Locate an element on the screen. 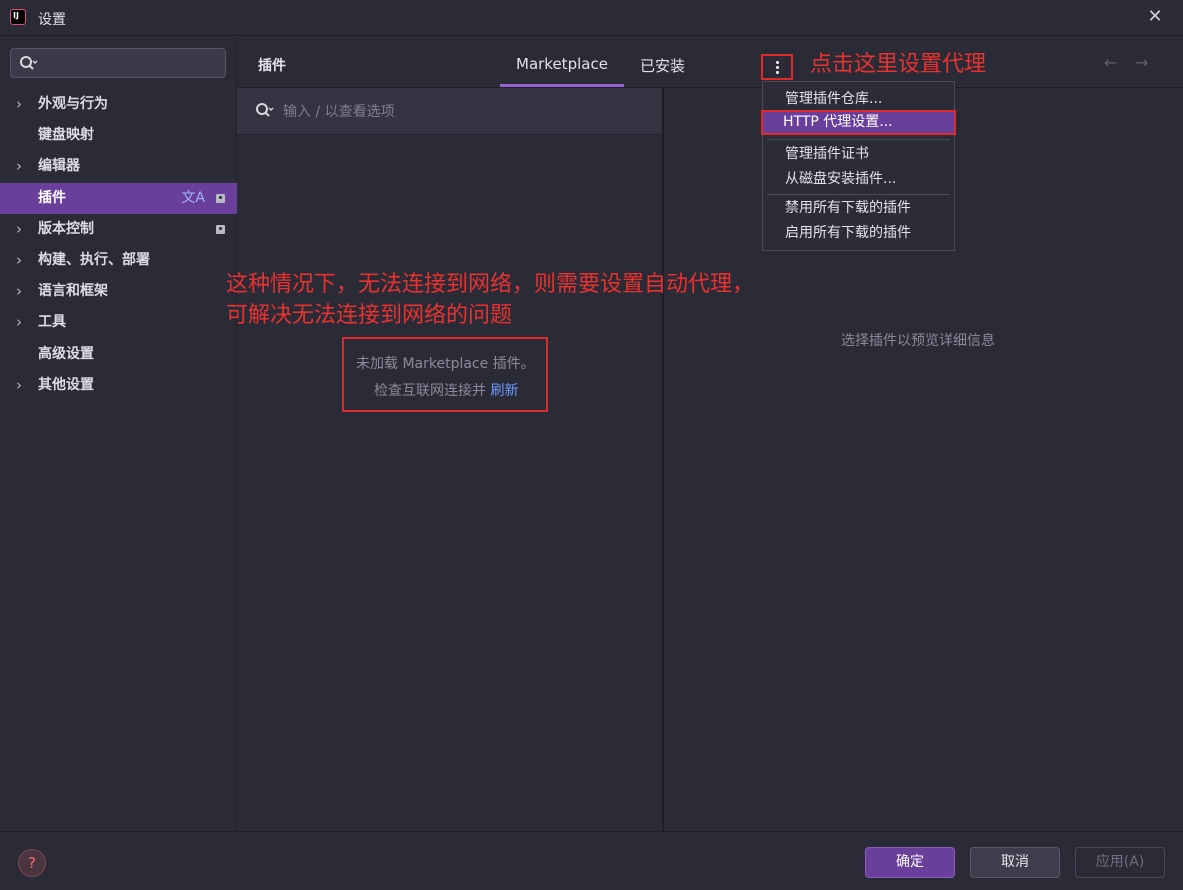 Image resolution: width=1183 pixels, height=890 pixels. window-title: 设置 is located at coordinates (52, 20).